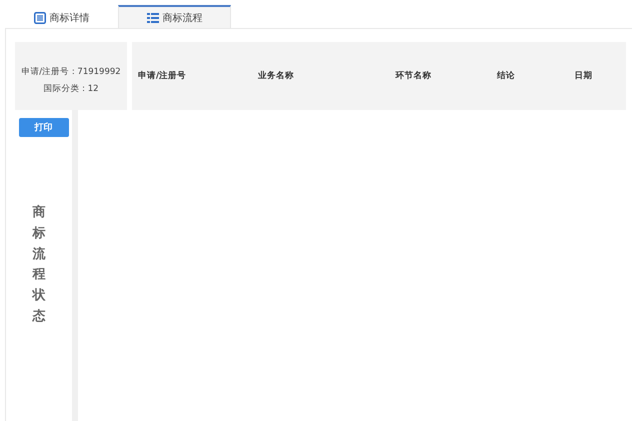 This screenshot has width=640, height=421. I want to click on column-header: 申请/注册号, so click(163, 76).